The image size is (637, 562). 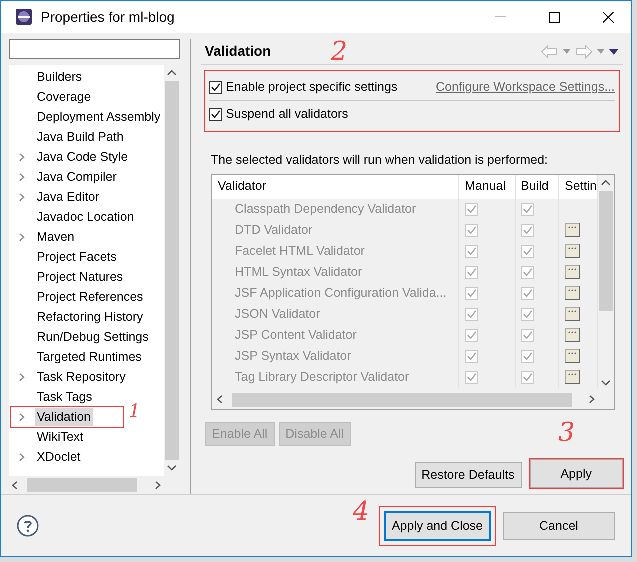 What do you see at coordinates (468, 475) in the screenshot?
I see `restore-defaults-button: Restore Defaults` at bounding box center [468, 475].